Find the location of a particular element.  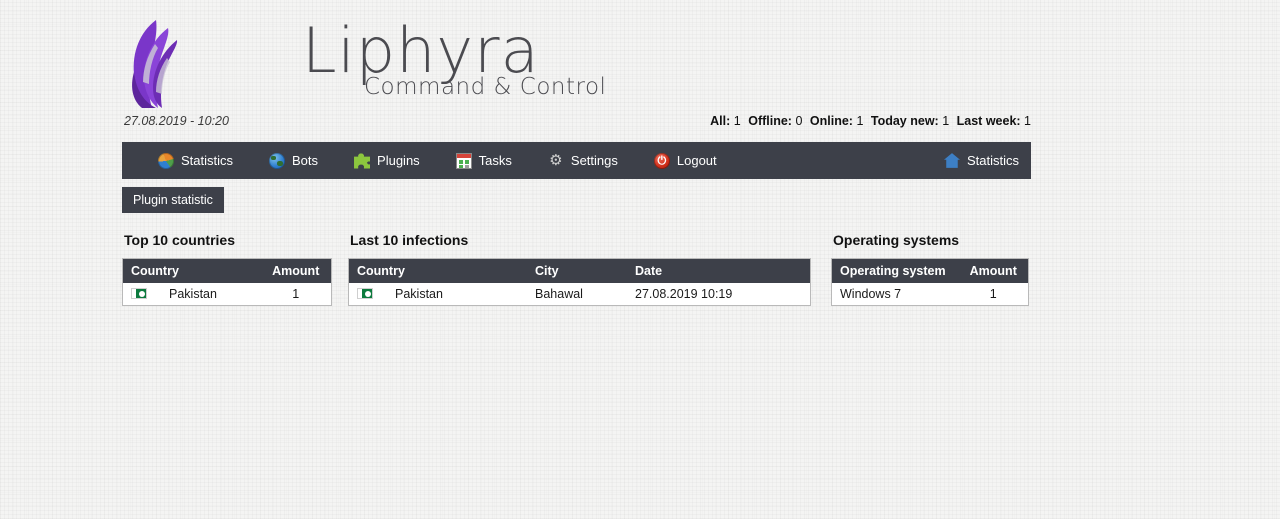

nav-item-statistics-home: Statistics is located at coordinates (981, 160).